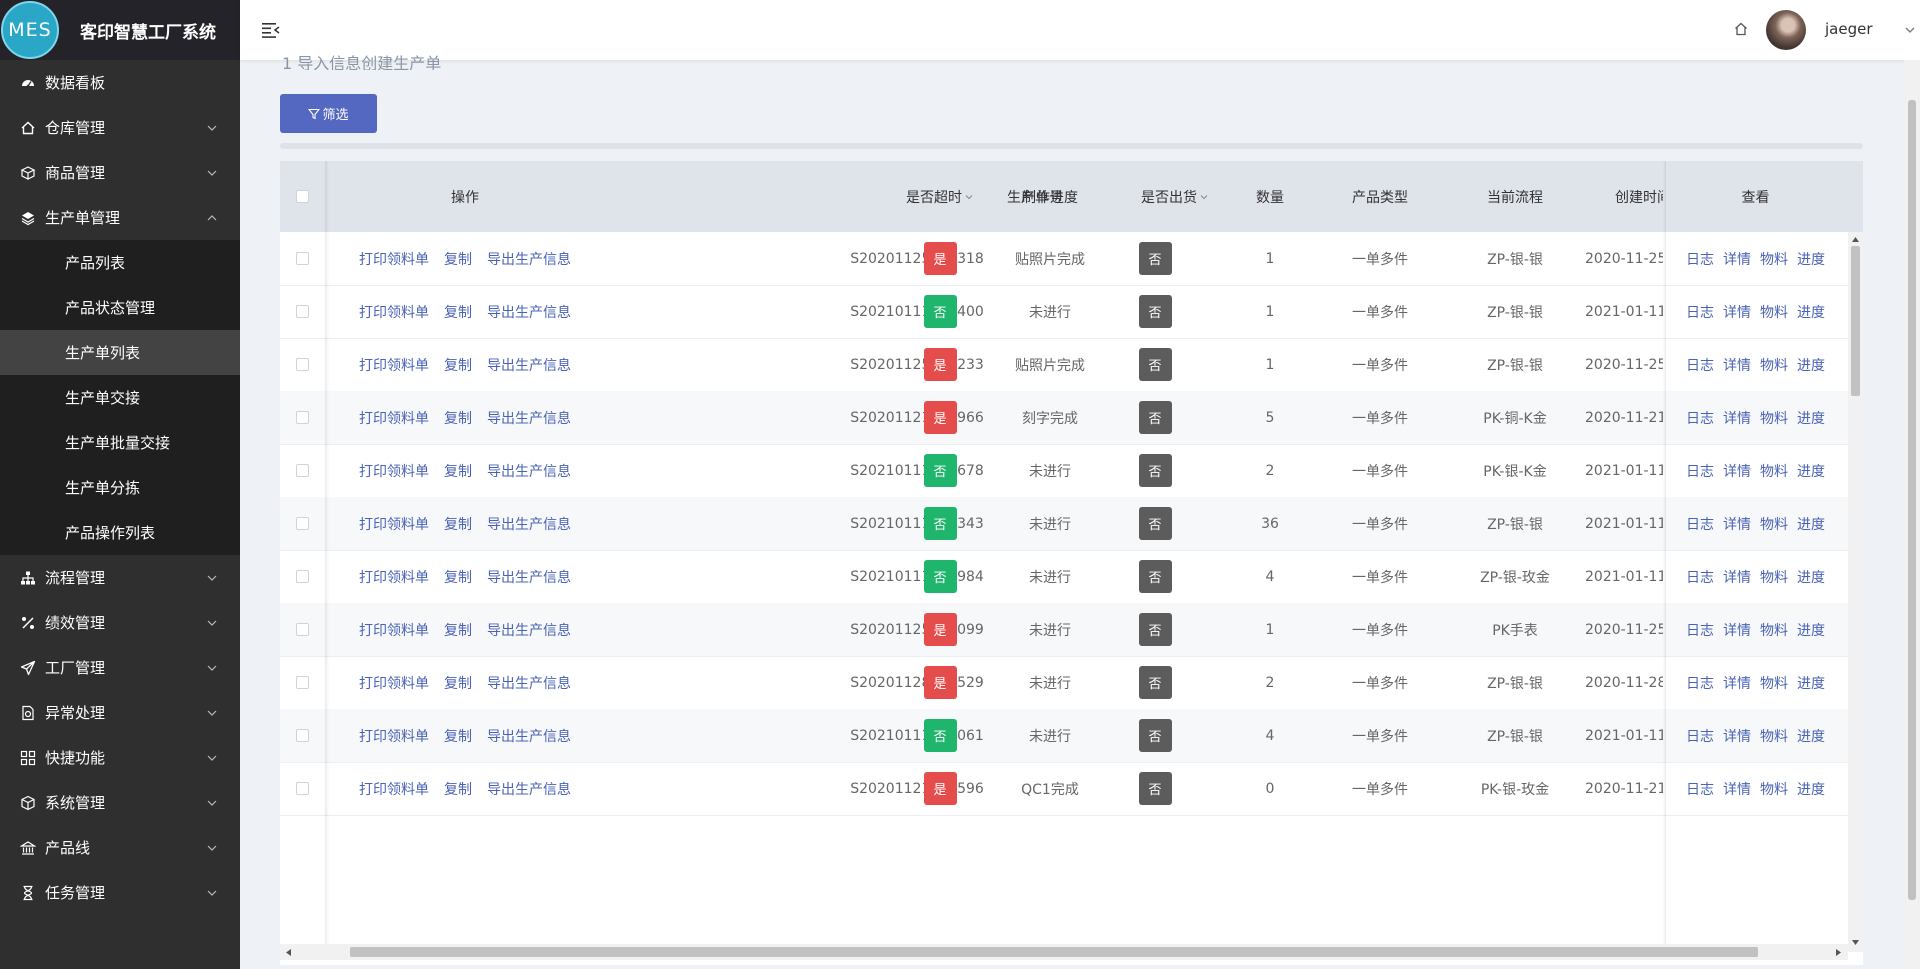  Describe the element at coordinates (1855, 321) in the screenshot. I see `vertical-scroll-thumb` at that location.